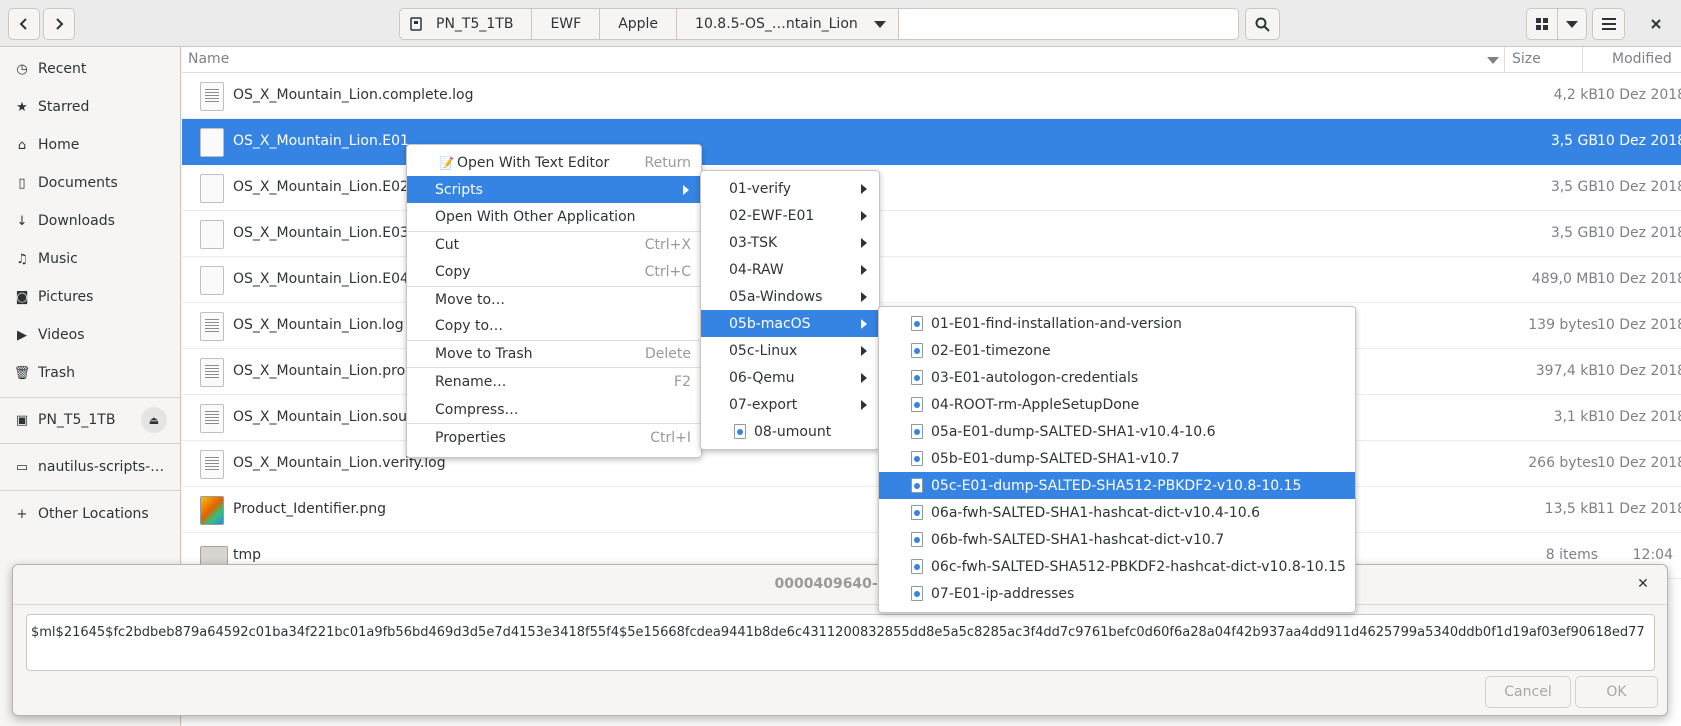 This screenshot has height=726, width=1681. I want to click on script-02-timezone: 02-E01-timezone, so click(1117, 350).